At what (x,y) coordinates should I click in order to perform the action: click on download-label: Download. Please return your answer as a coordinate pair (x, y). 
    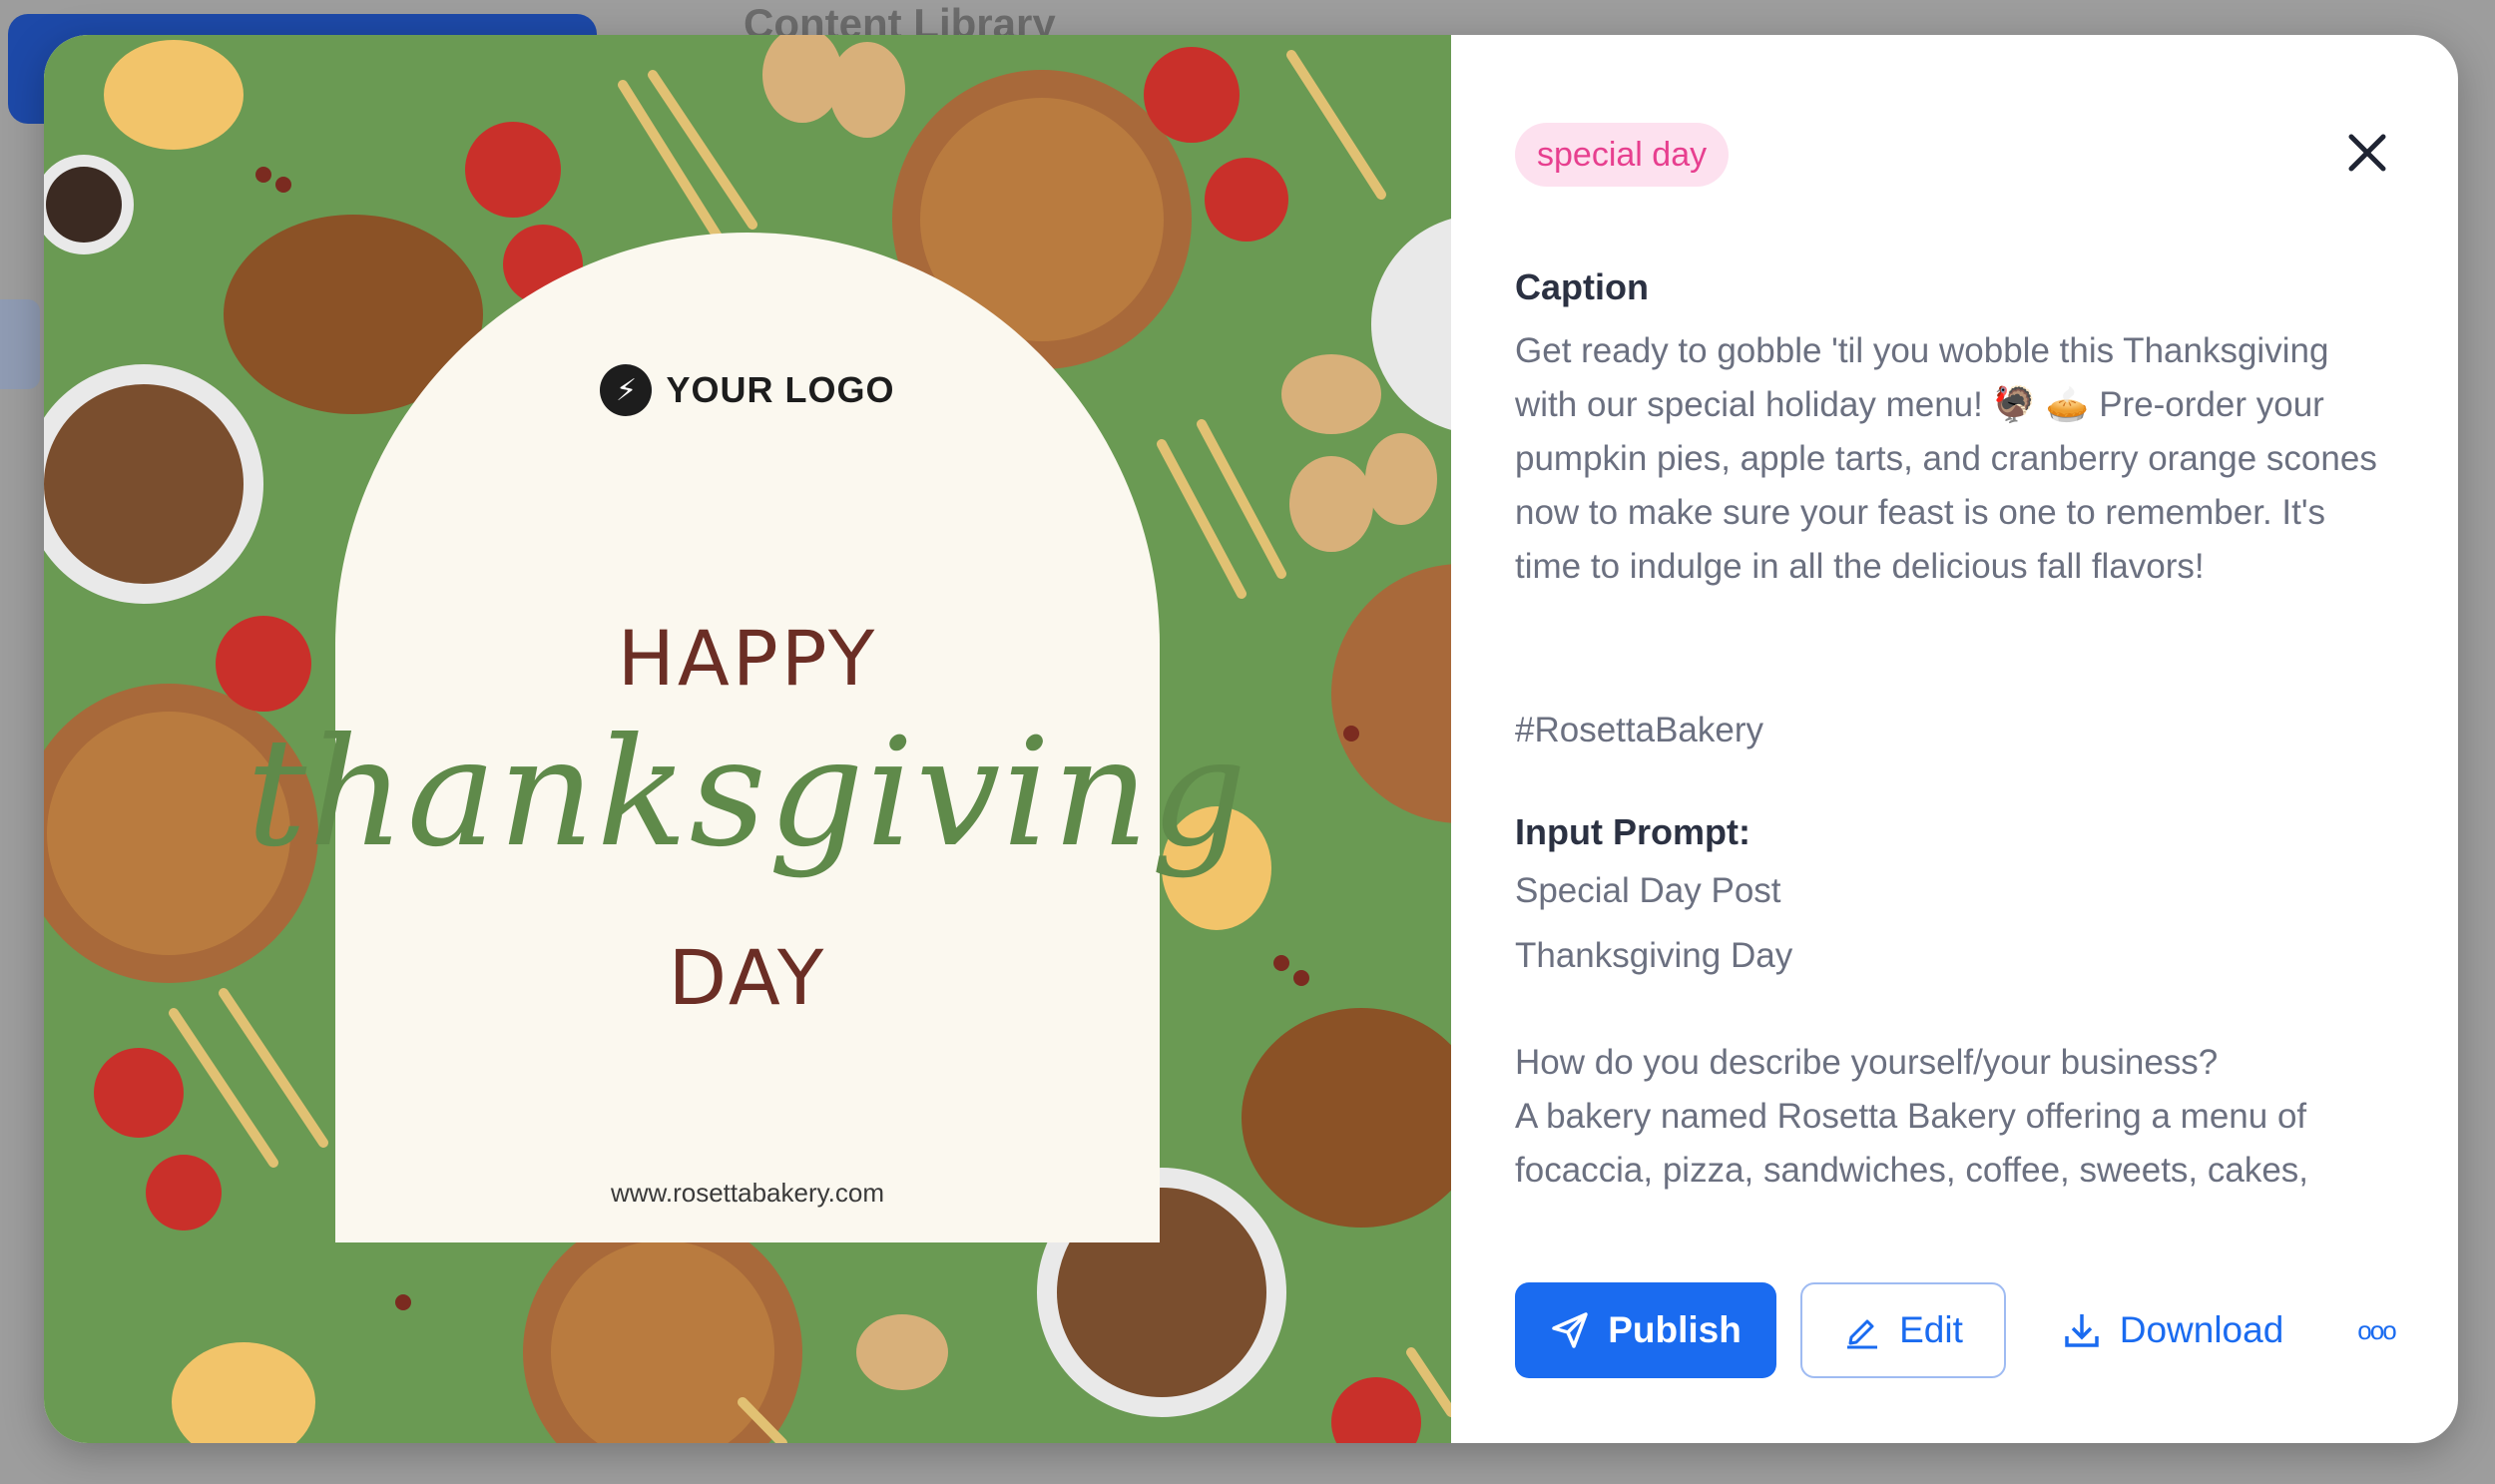
    Looking at the image, I should click on (2201, 1329).